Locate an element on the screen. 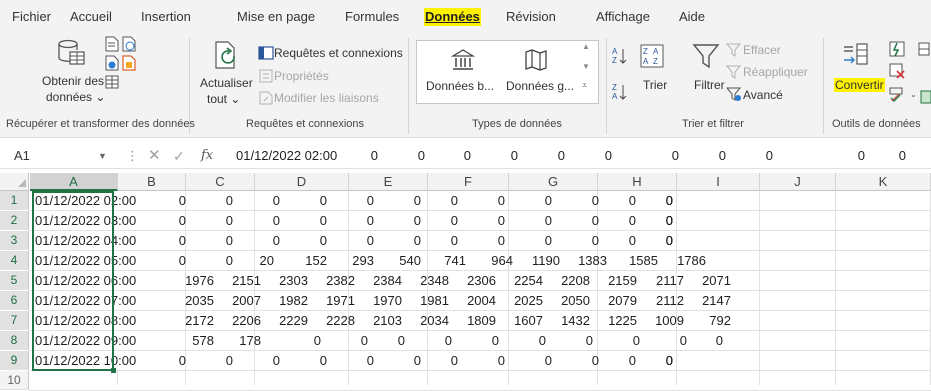  cell-value: 1009 is located at coordinates (666, 320).